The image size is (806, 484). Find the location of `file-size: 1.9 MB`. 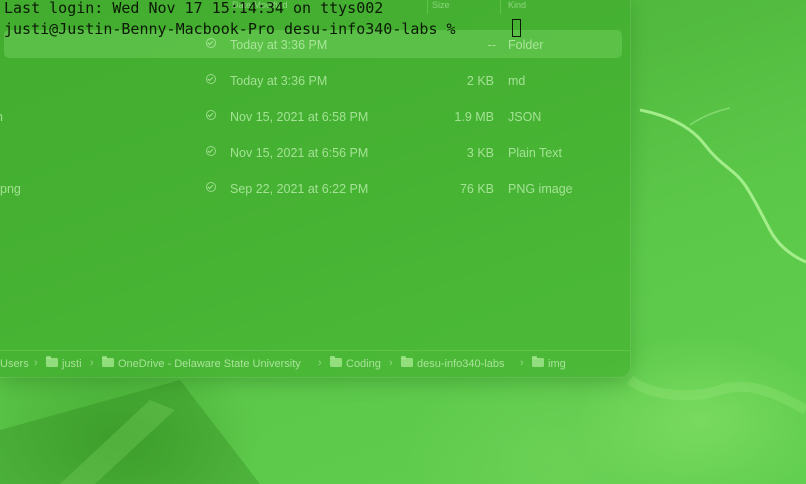

file-size: 1.9 MB is located at coordinates (474, 117).